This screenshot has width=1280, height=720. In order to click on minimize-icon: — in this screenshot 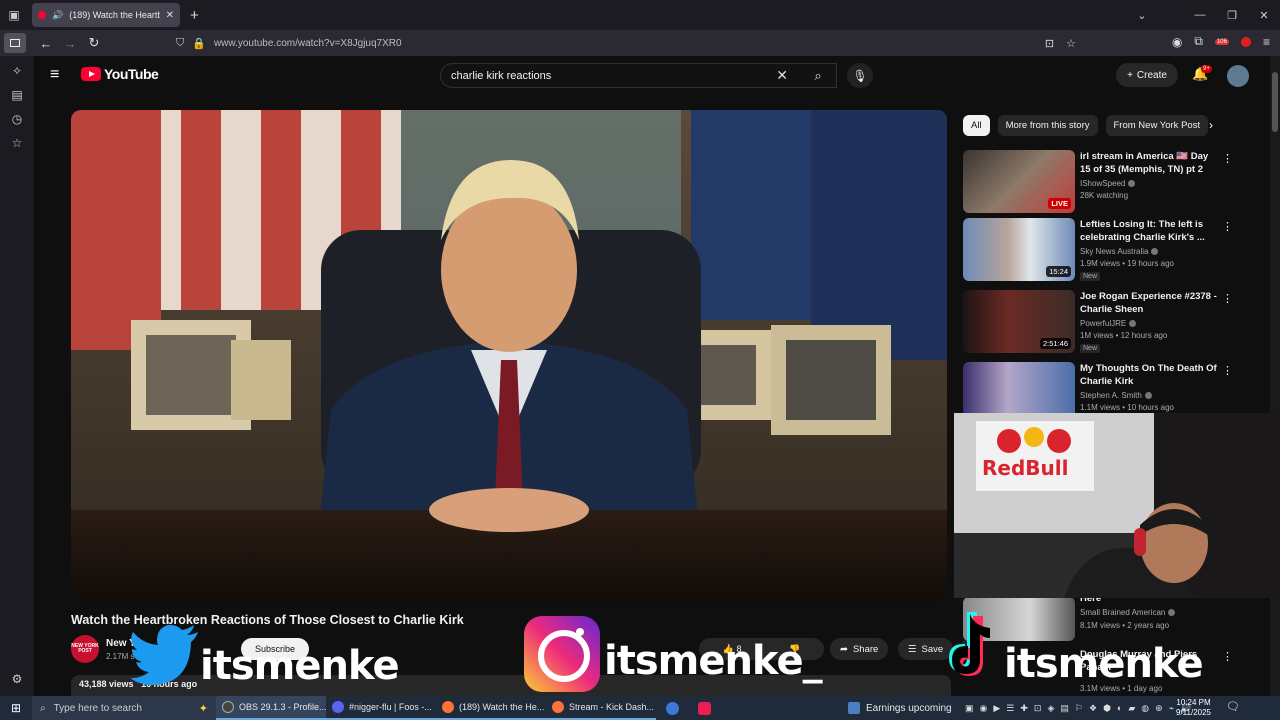, I will do `click(1200, 15)`.